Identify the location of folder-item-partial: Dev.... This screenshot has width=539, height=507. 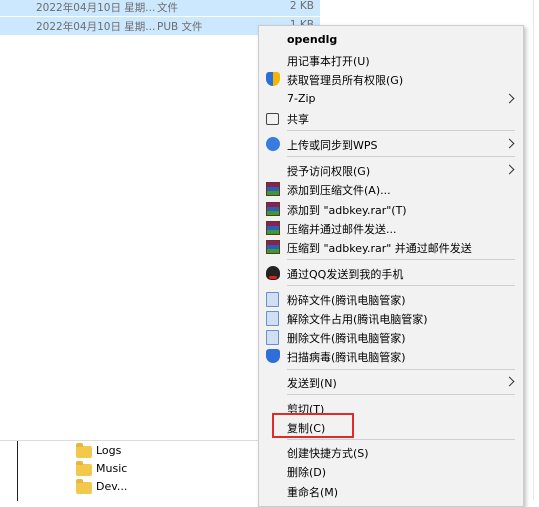
(156, 488).